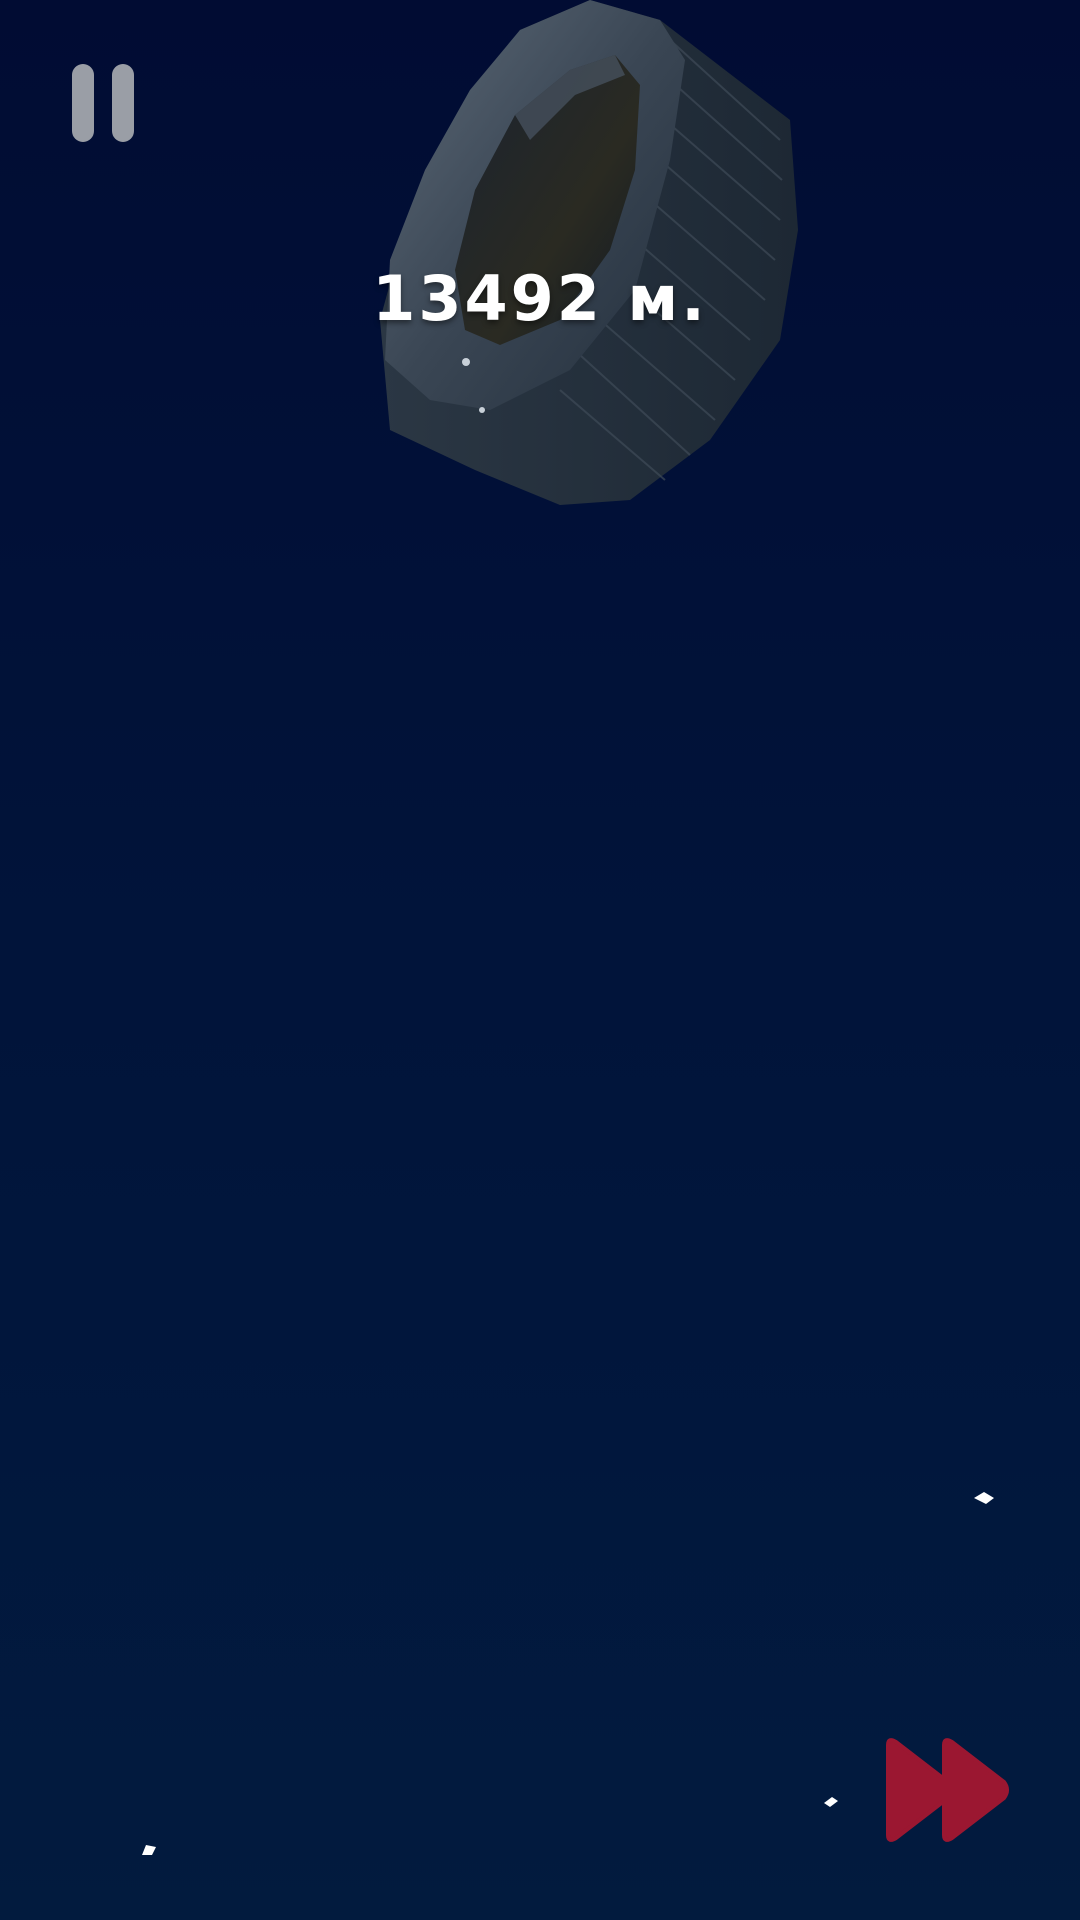 This screenshot has height=1920, width=1080. Describe the element at coordinates (83, 103) in the screenshot. I see `pause-icon-left-bar` at that location.